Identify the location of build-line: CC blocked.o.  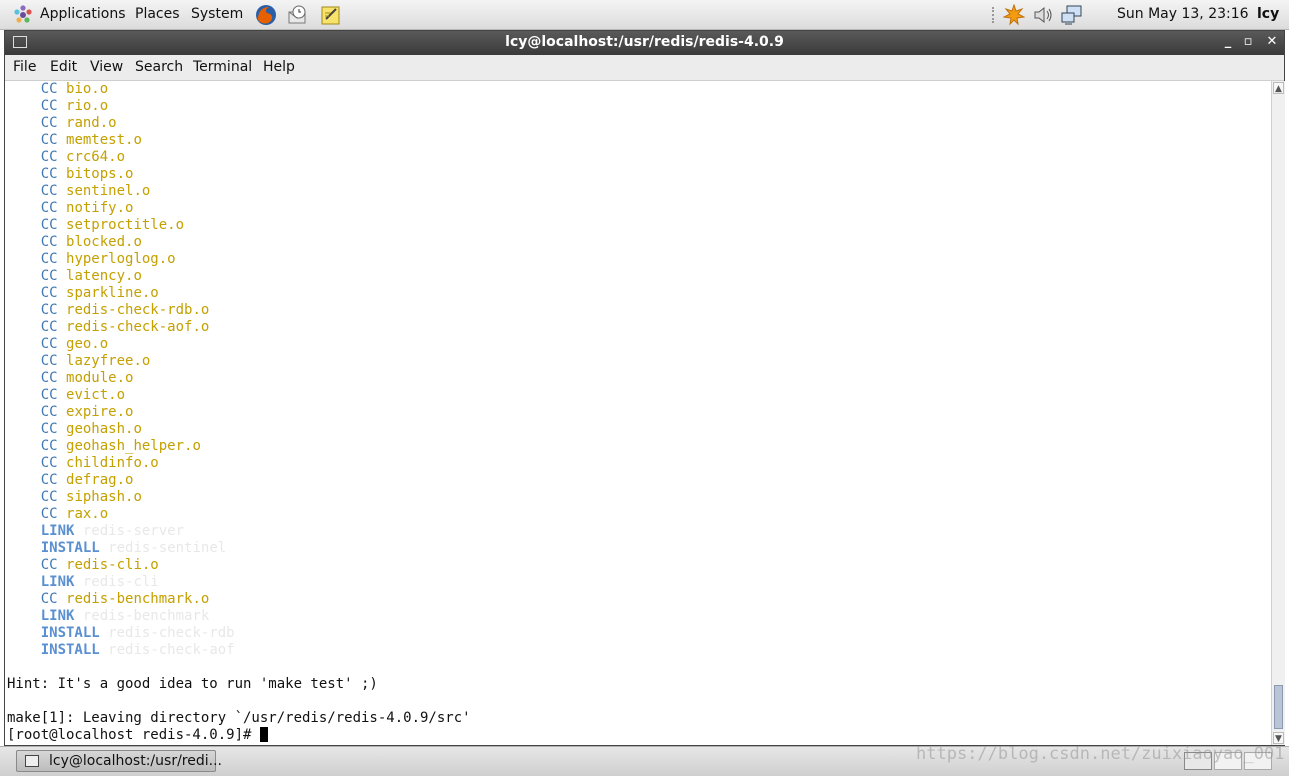
(74, 242).